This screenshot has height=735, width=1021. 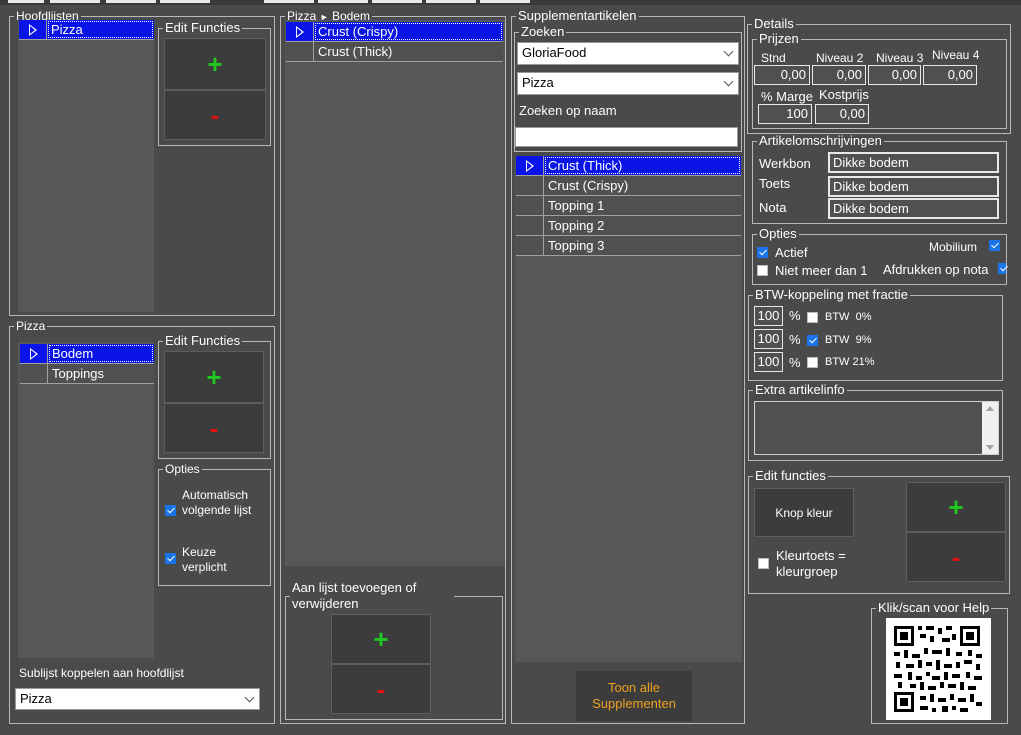 What do you see at coordinates (203, 340) in the screenshot?
I see `edit-functies-title: Edit Functies` at bounding box center [203, 340].